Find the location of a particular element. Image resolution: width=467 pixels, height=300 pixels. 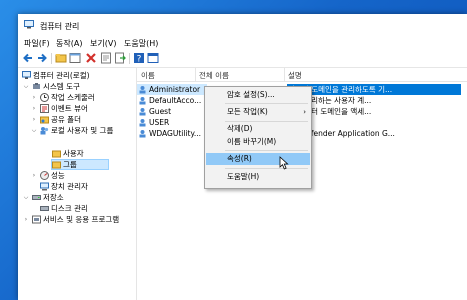

back-icon is located at coordinates (28, 58).